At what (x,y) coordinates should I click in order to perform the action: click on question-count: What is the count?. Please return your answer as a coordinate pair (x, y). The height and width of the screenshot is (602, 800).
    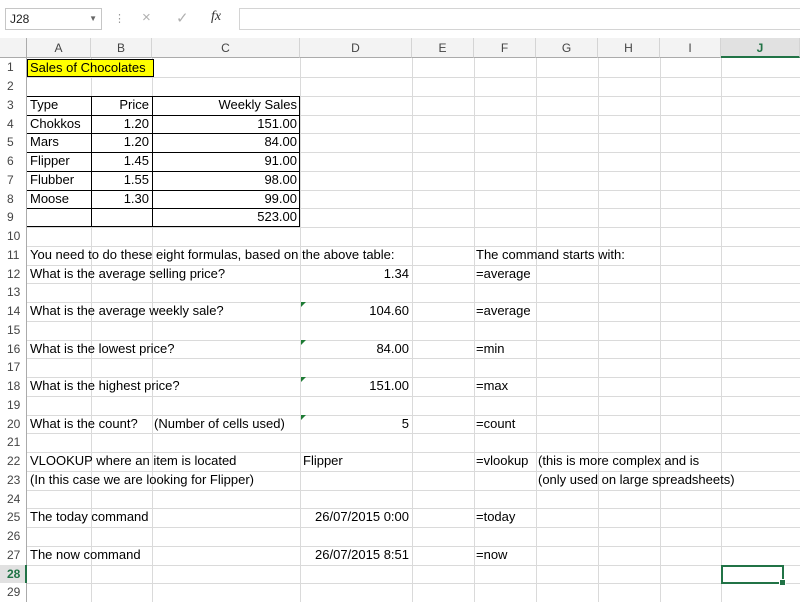
    Looking at the image, I should click on (84, 424).